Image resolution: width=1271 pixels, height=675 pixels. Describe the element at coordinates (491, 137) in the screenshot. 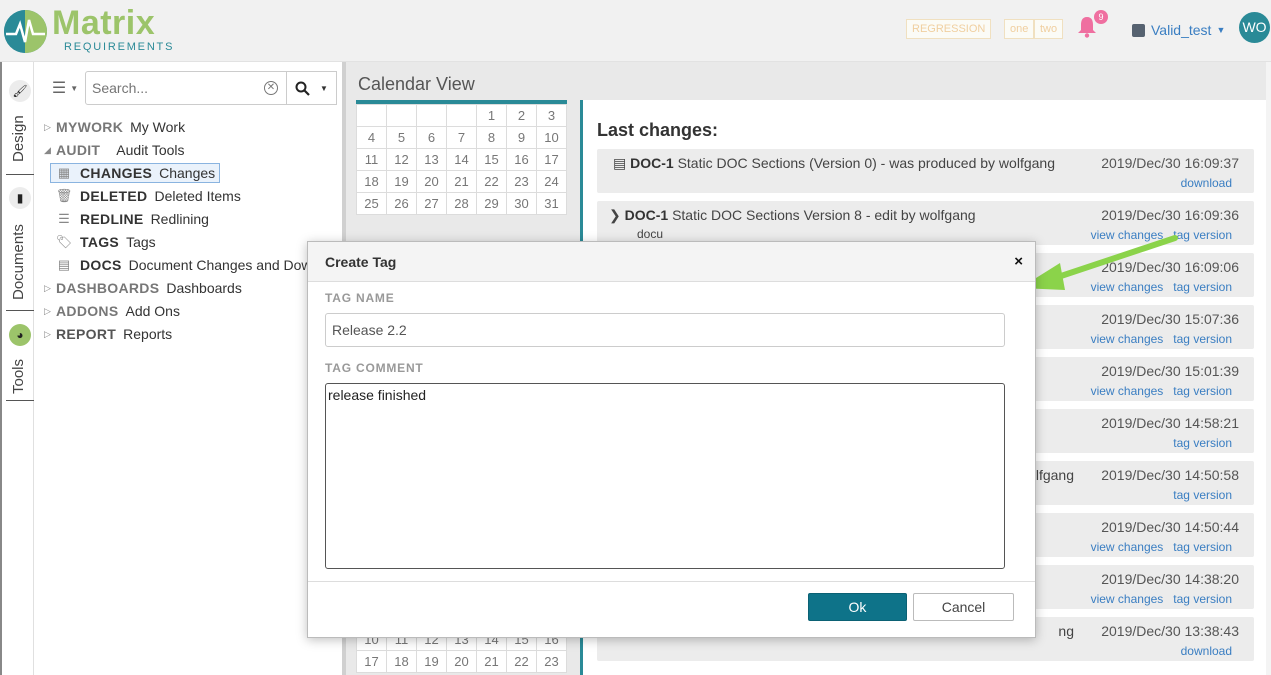

I see `calendar-day: 8` at that location.